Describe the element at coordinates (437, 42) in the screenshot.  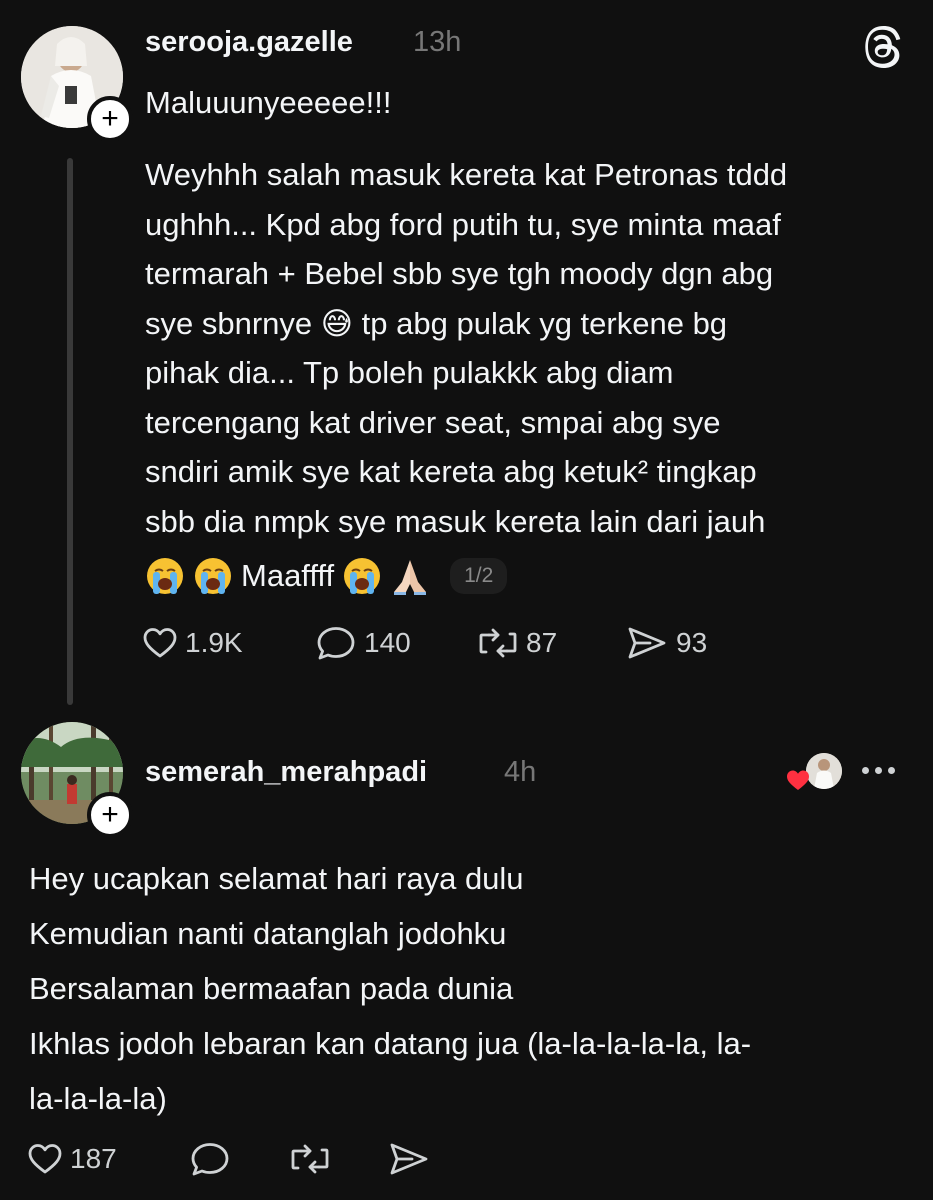
I see `post-timestamp: 13h` at that location.